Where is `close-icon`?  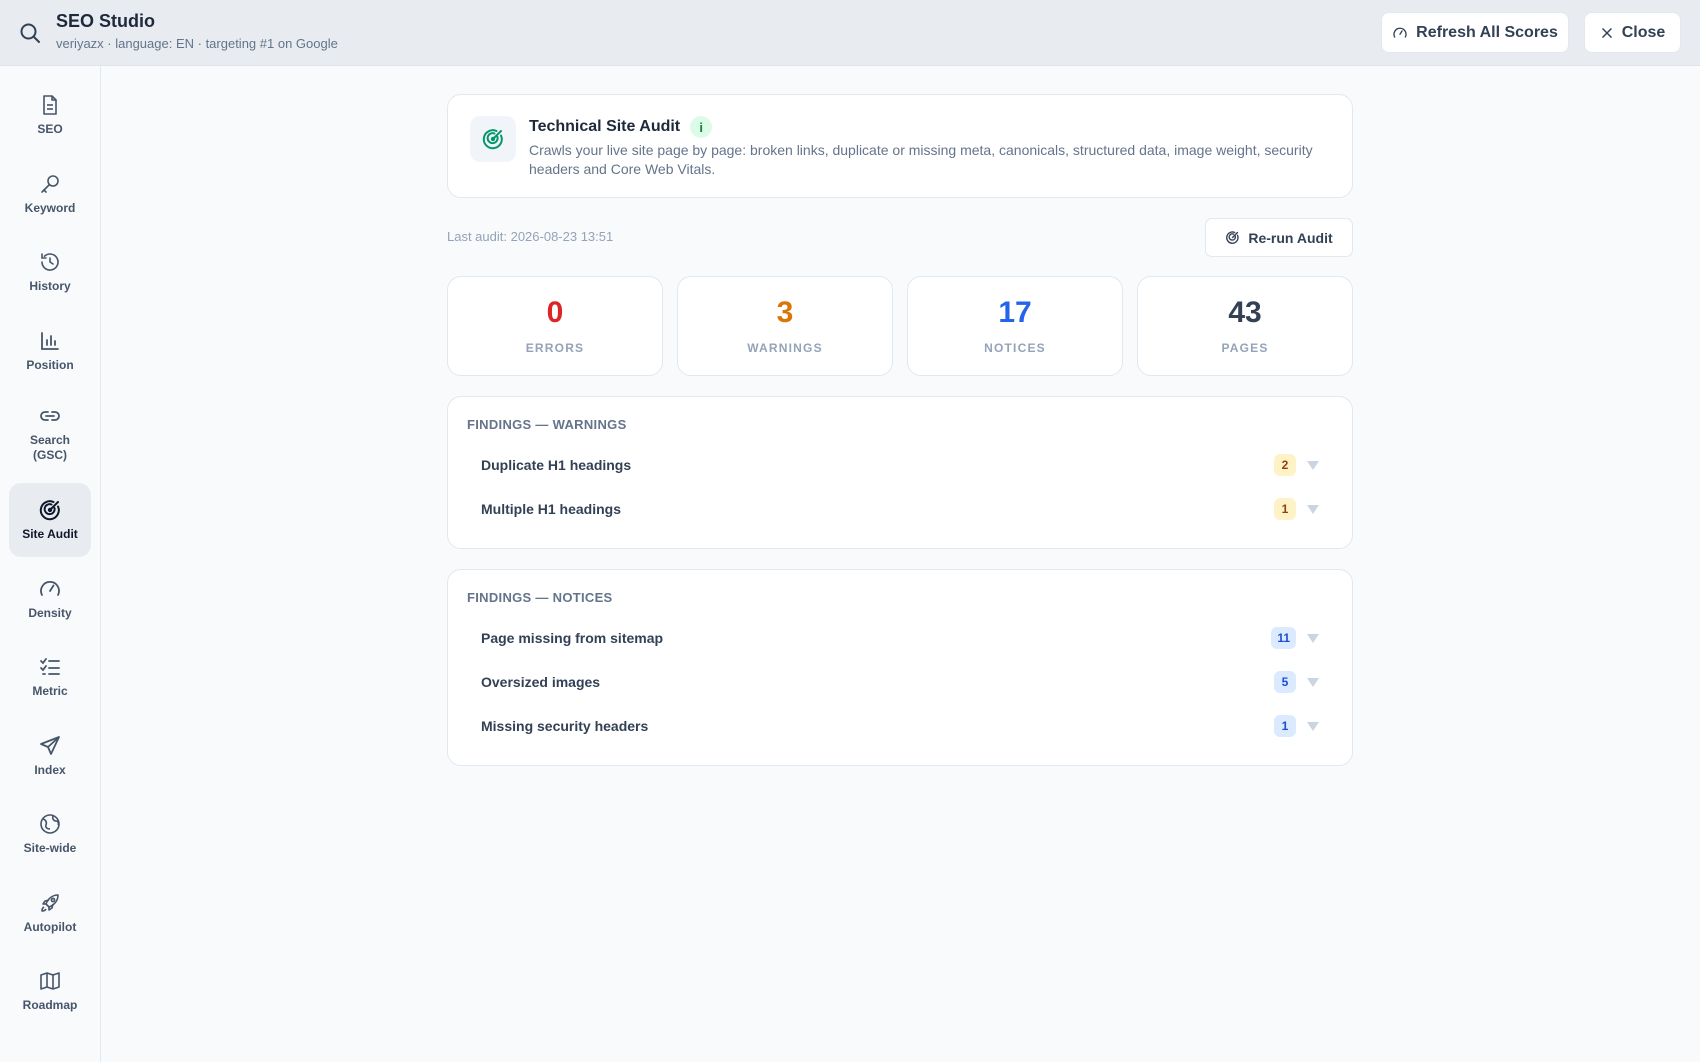
close-icon is located at coordinates (1606, 32).